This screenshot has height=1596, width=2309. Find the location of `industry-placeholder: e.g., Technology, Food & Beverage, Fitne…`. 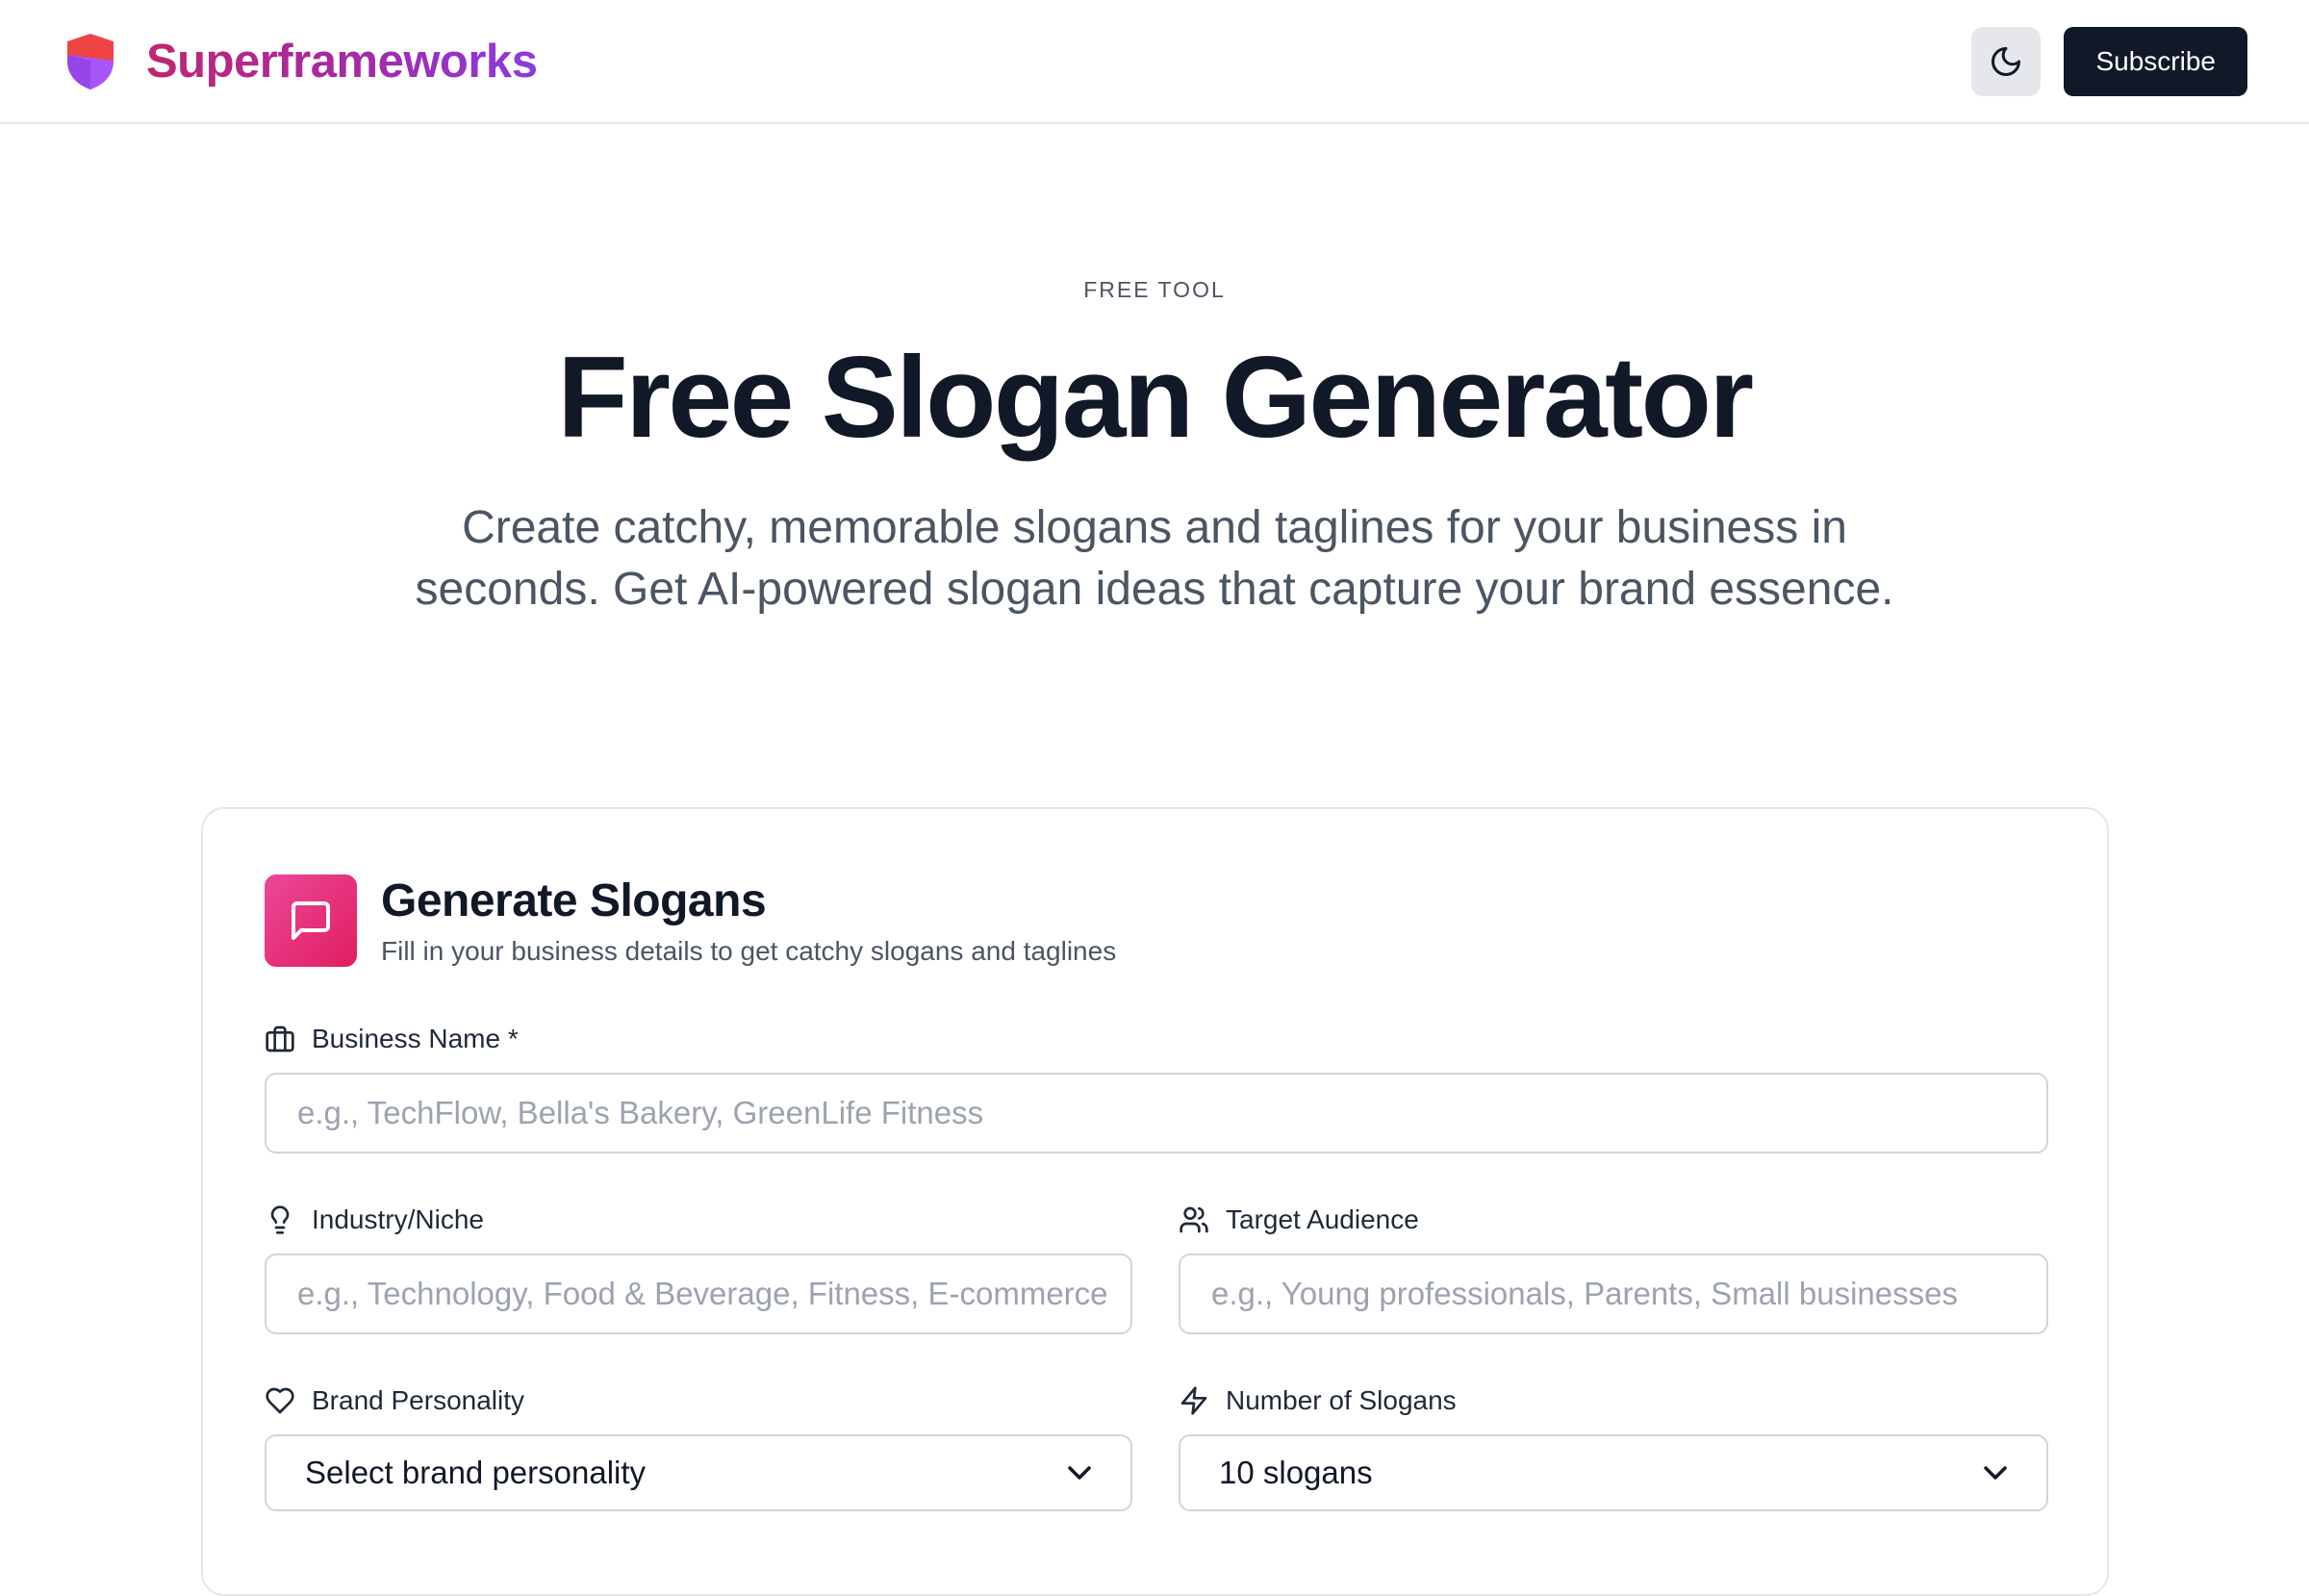

industry-placeholder: e.g., Technology, Food & Beverage, Fitne… is located at coordinates (702, 1293).